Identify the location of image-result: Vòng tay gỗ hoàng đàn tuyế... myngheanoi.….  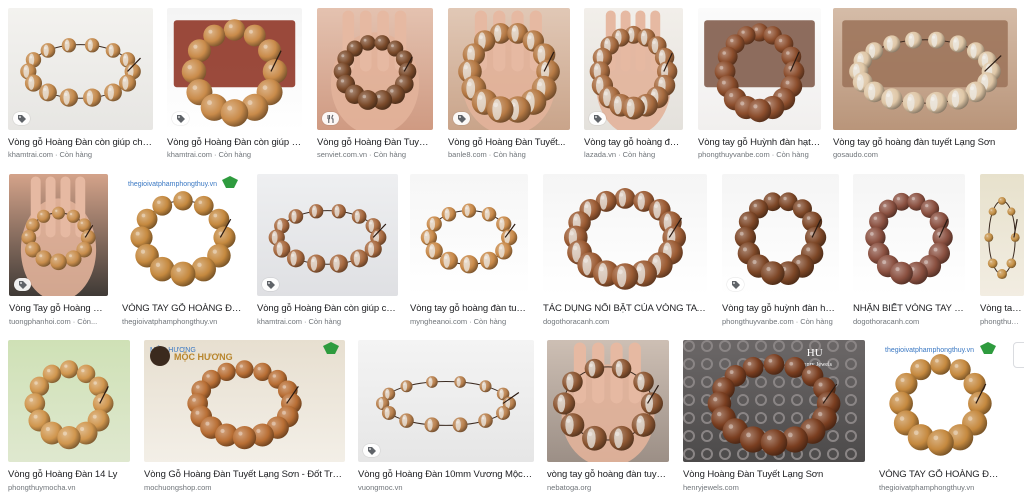
(469, 251).